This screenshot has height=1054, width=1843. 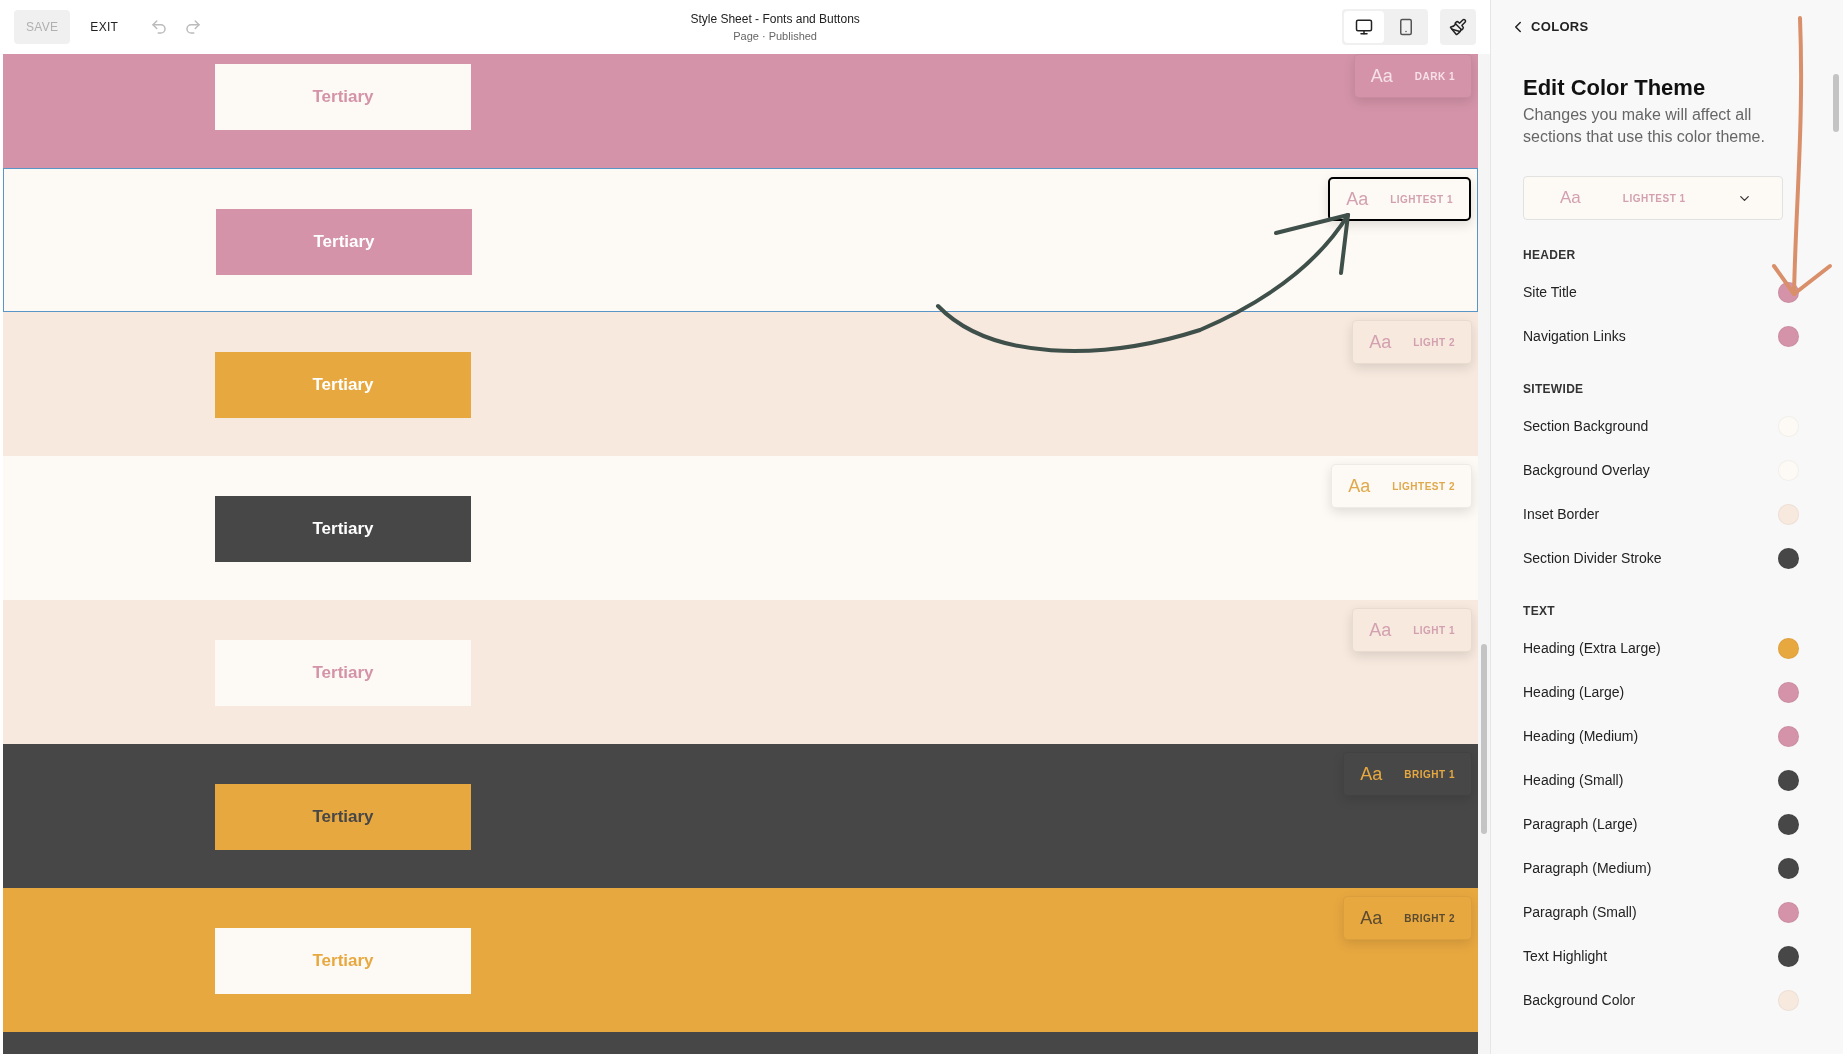 I want to click on phone-icon, so click(x=1406, y=27).